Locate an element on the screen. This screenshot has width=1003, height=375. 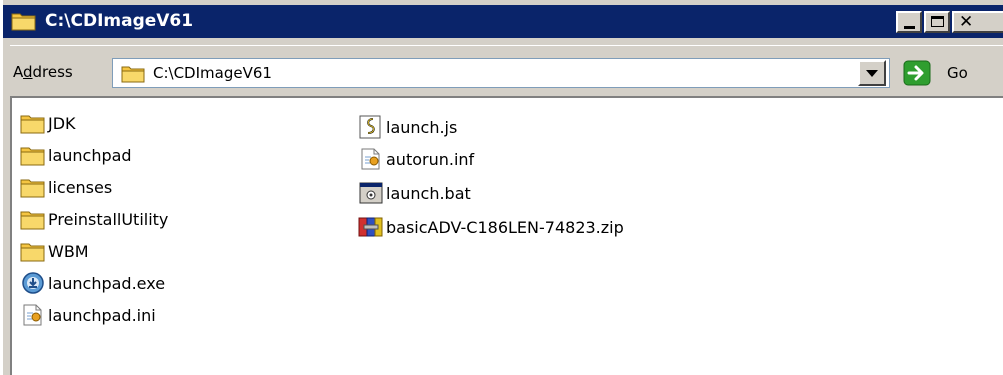
list-item: WBM is located at coordinates (54, 251).